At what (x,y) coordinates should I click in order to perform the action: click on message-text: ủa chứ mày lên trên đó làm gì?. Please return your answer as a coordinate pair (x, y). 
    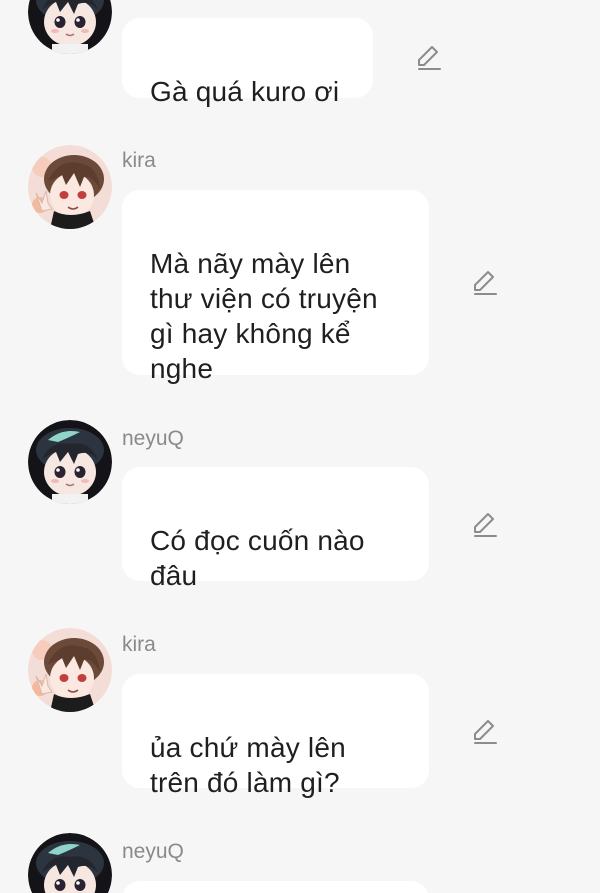
    Looking at the image, I should click on (248, 765).